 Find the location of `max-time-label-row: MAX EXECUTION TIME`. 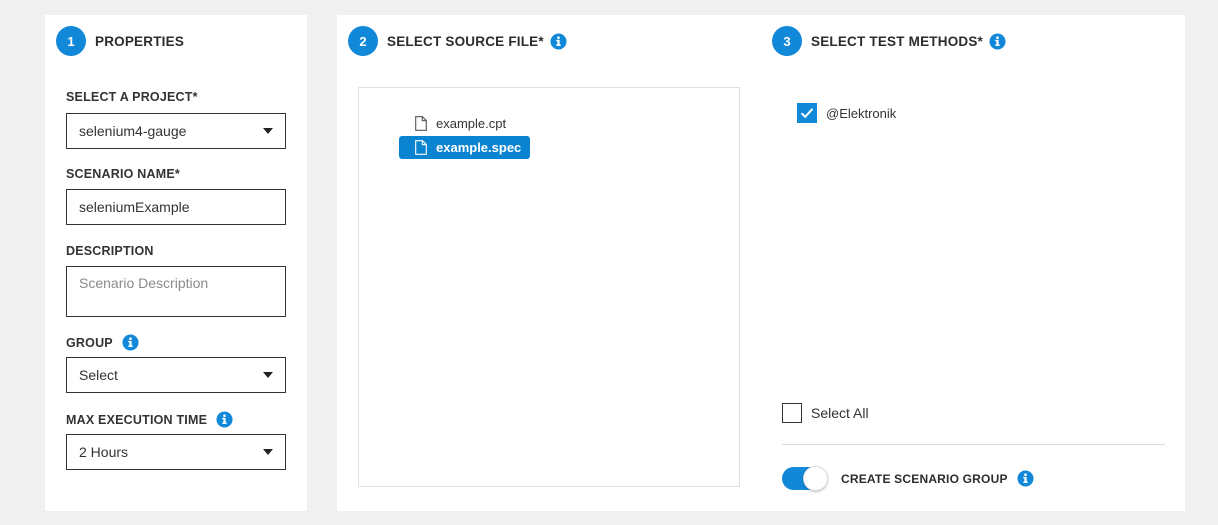

max-time-label-row: MAX EXECUTION TIME is located at coordinates (149, 419).